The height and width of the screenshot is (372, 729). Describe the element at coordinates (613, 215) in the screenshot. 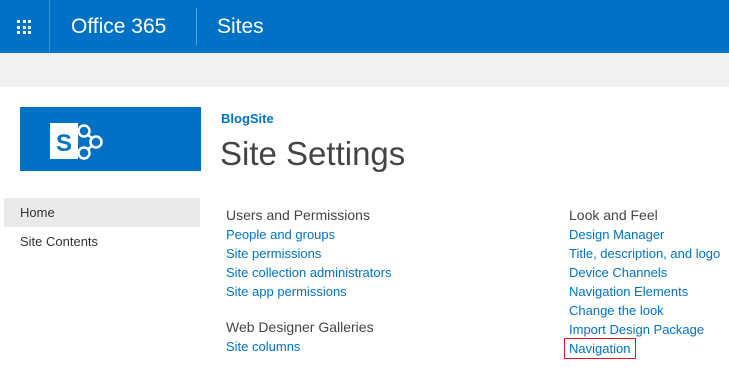

I see `look-and-feel-heading: Look and Feel` at that location.